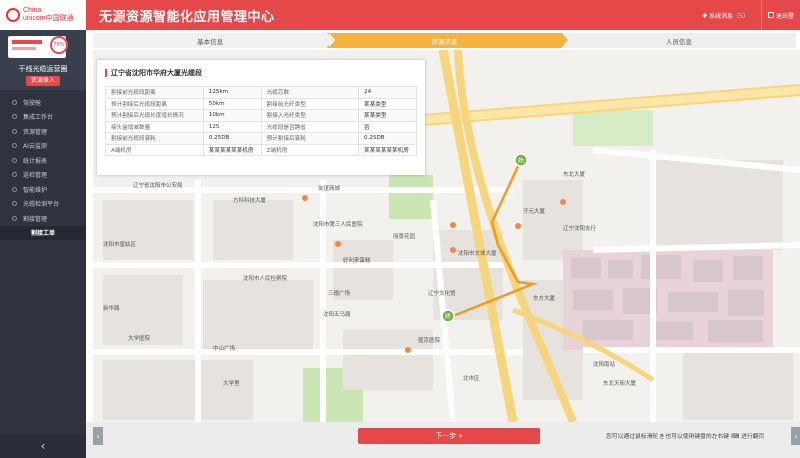 The image size is (800, 458). I want to click on bell-icon: ◆, so click(705, 15).